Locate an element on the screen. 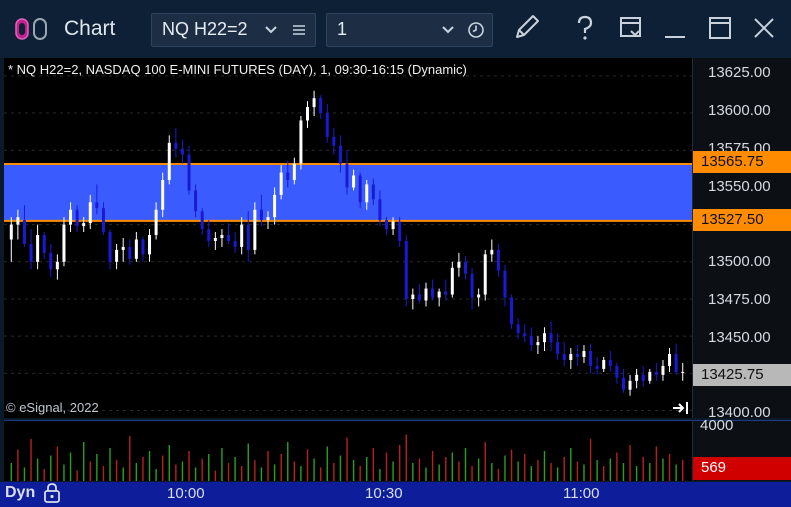 The height and width of the screenshot is (507, 791). help-icon is located at coordinates (585, 28).